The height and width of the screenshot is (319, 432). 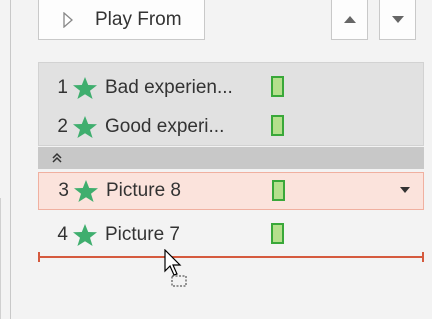 I want to click on triangle-up-icon, so click(x=350, y=20).